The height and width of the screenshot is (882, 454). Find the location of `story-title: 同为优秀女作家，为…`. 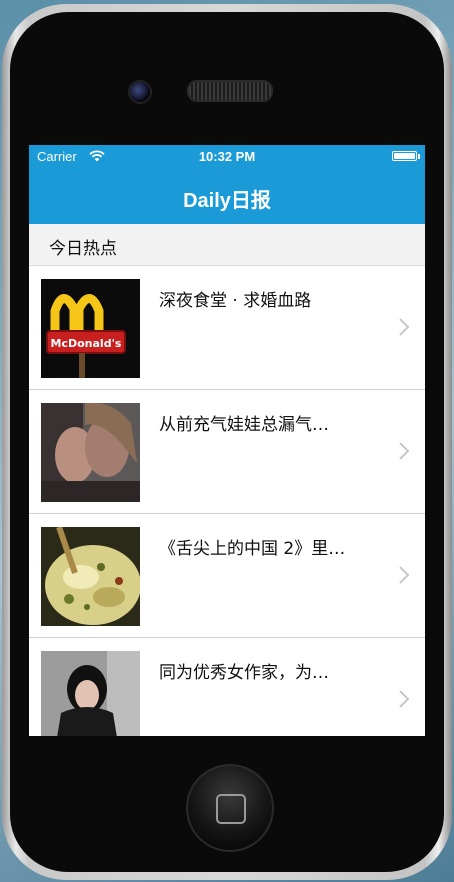

story-title: 同为优秀女作家，为… is located at coordinates (244, 673).